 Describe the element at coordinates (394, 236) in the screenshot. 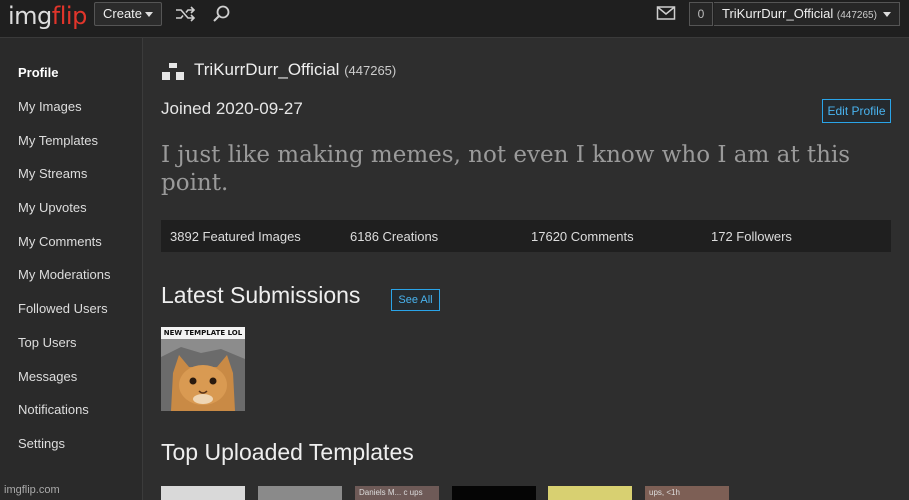

I see `stat-creations: 6186 Creations` at that location.